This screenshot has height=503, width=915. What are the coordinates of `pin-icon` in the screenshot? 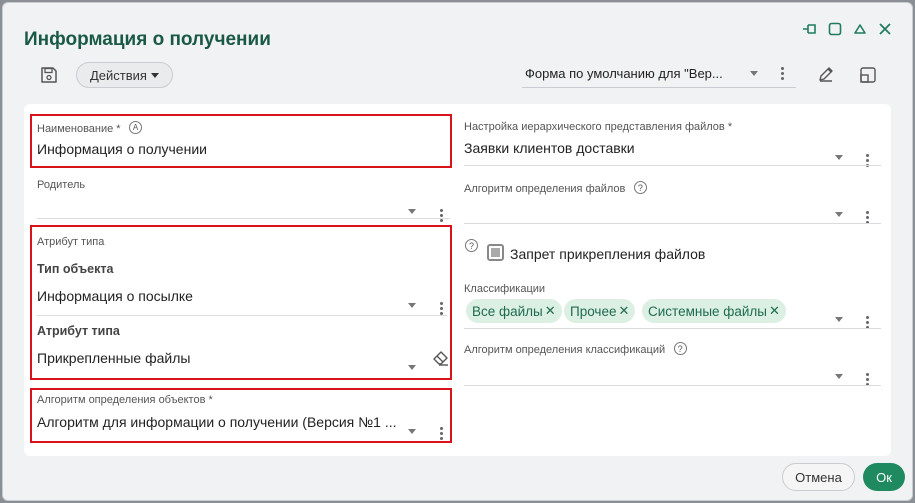 It's located at (810, 29).